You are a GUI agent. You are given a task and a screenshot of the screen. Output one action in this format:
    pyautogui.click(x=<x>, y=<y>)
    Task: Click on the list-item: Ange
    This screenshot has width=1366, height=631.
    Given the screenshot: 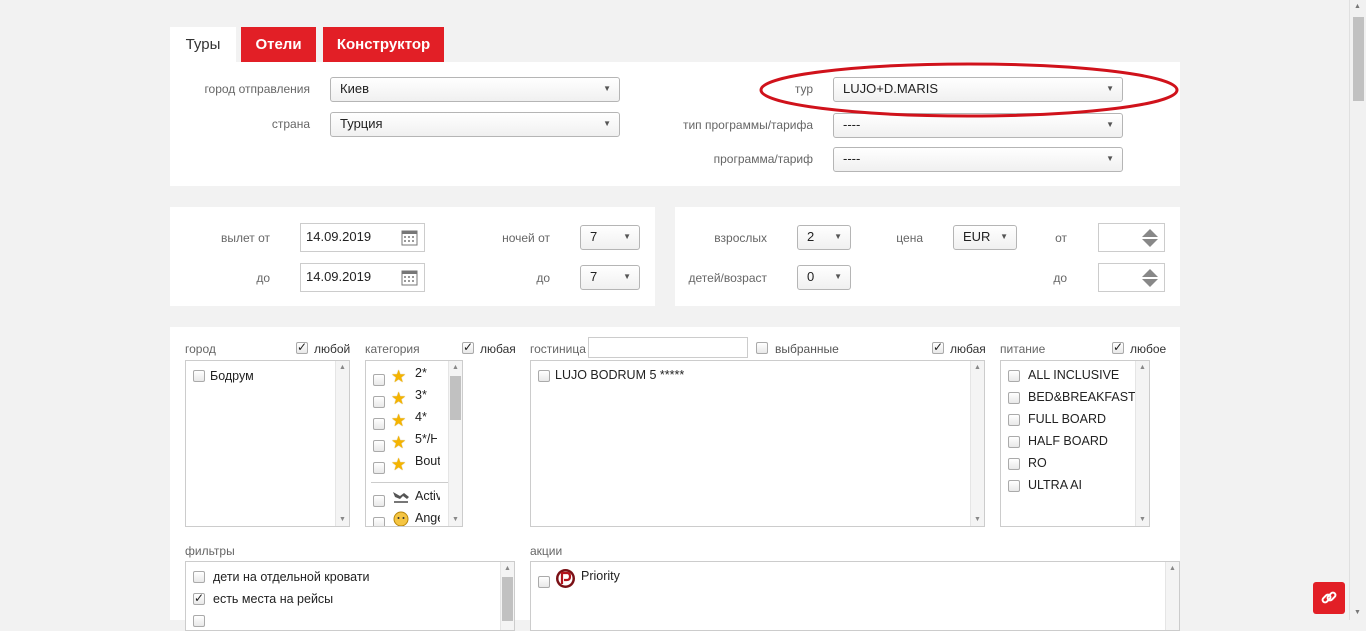 What is the action you would take?
    pyautogui.click(x=427, y=518)
    